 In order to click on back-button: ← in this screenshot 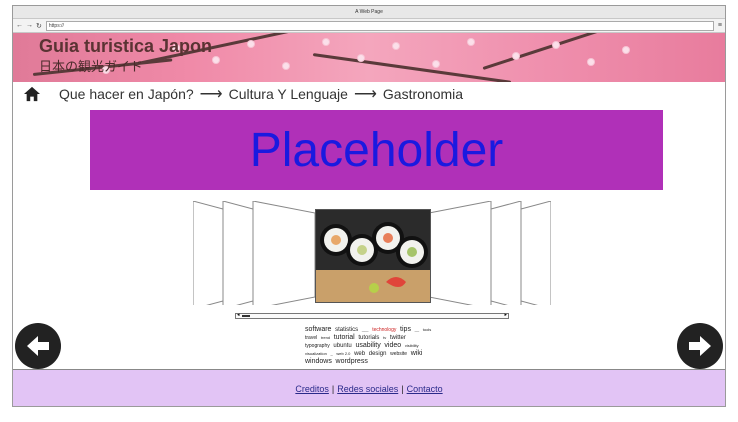, I will do `click(19, 26)`.